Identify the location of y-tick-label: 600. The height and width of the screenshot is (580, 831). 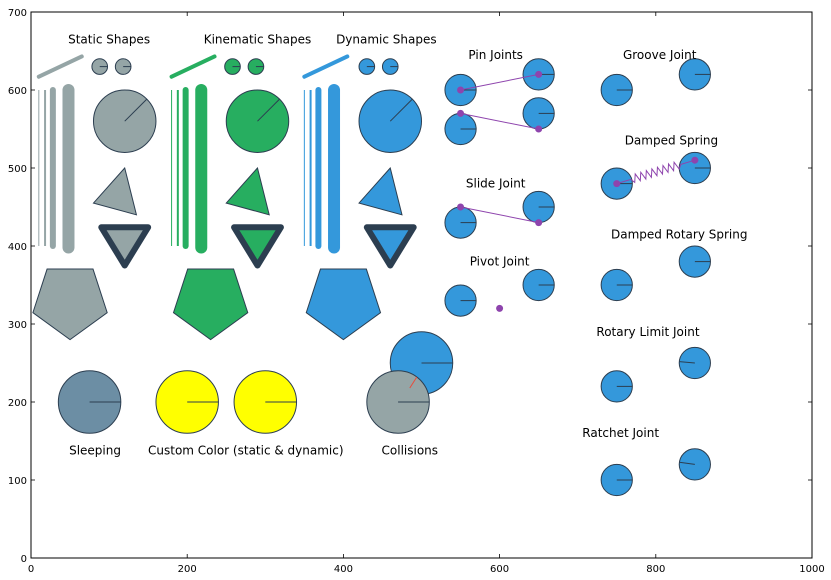
(17, 91).